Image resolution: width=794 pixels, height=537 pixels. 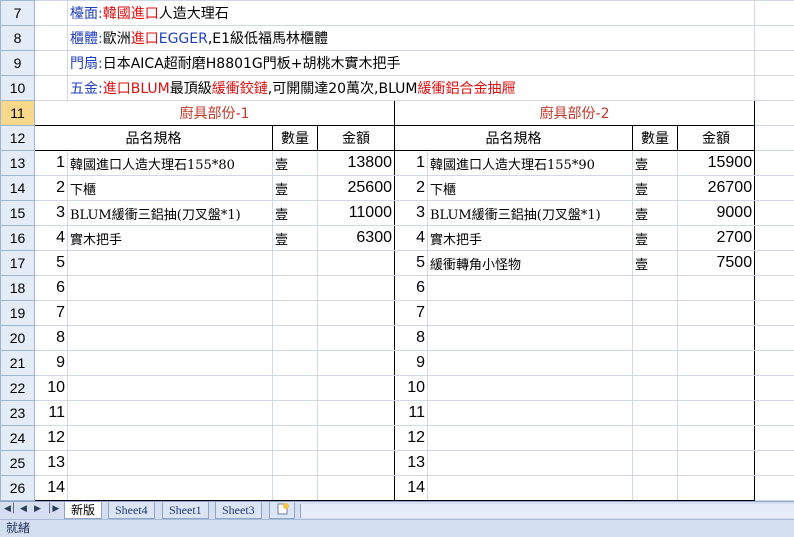 I want to click on item-number: 4, so click(x=51, y=238).